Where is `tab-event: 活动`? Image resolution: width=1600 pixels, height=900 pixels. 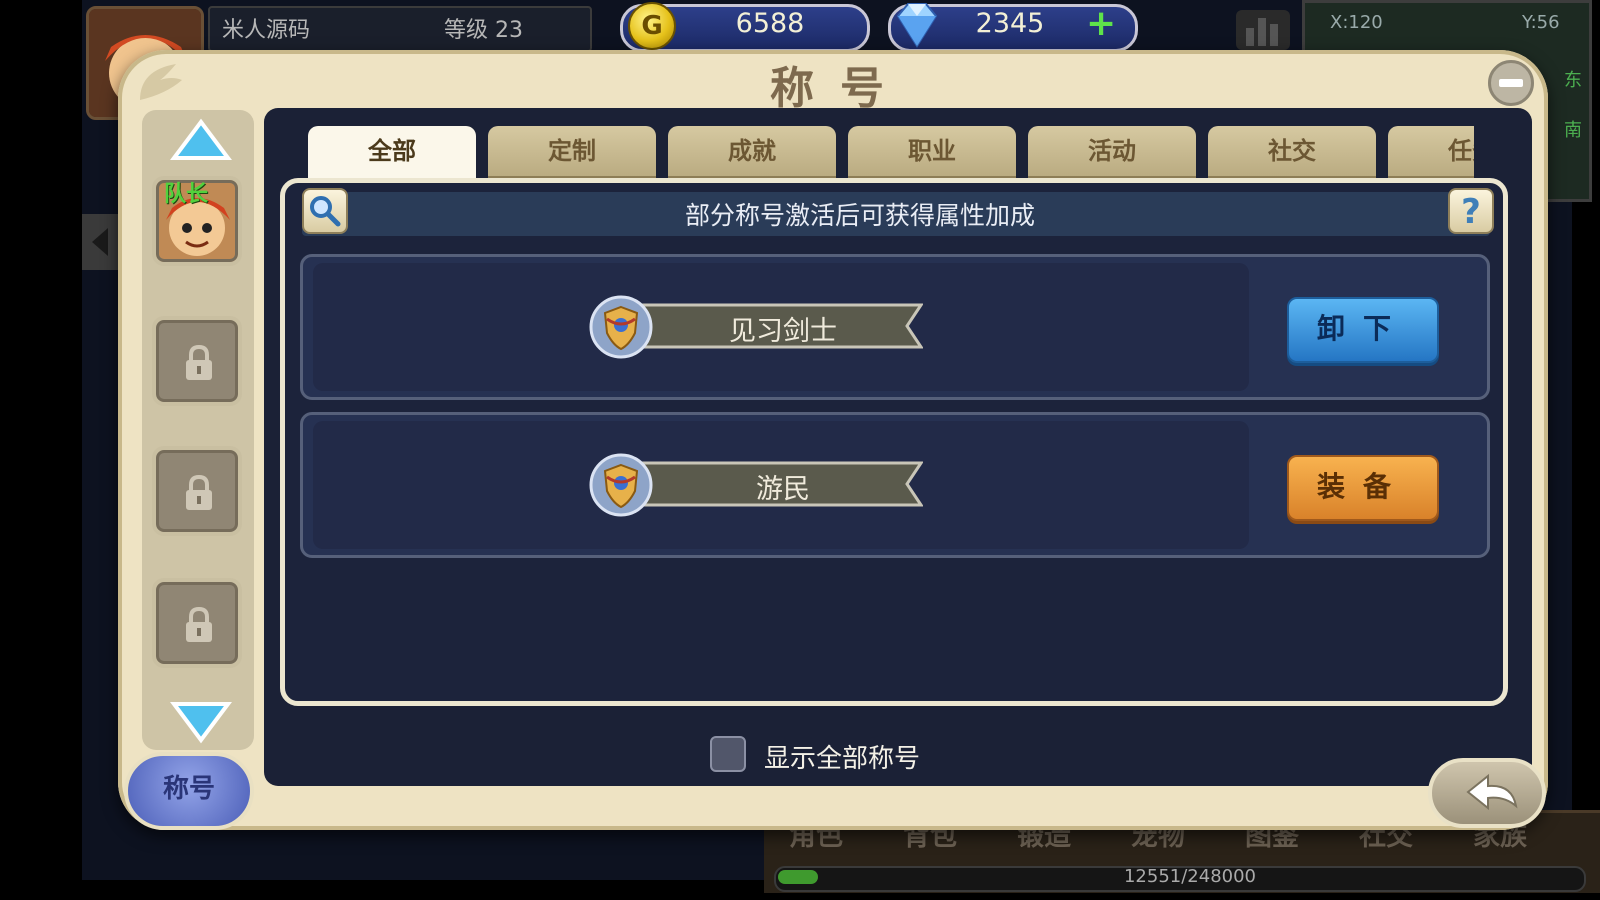 tab-event: 活动 is located at coordinates (1112, 152).